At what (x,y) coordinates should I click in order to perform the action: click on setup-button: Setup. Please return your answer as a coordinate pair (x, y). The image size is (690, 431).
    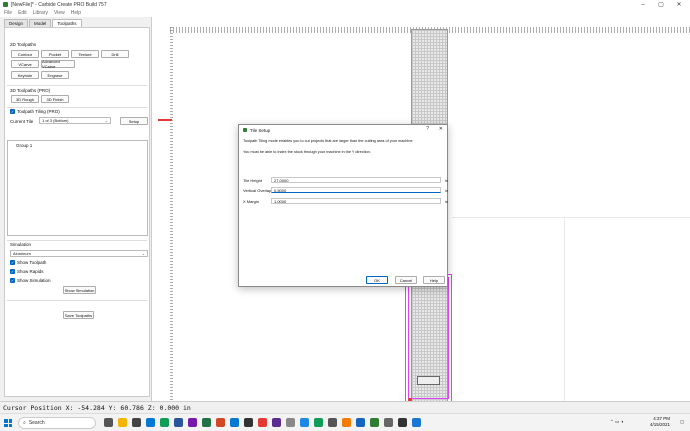
    Looking at the image, I should click on (134, 121).